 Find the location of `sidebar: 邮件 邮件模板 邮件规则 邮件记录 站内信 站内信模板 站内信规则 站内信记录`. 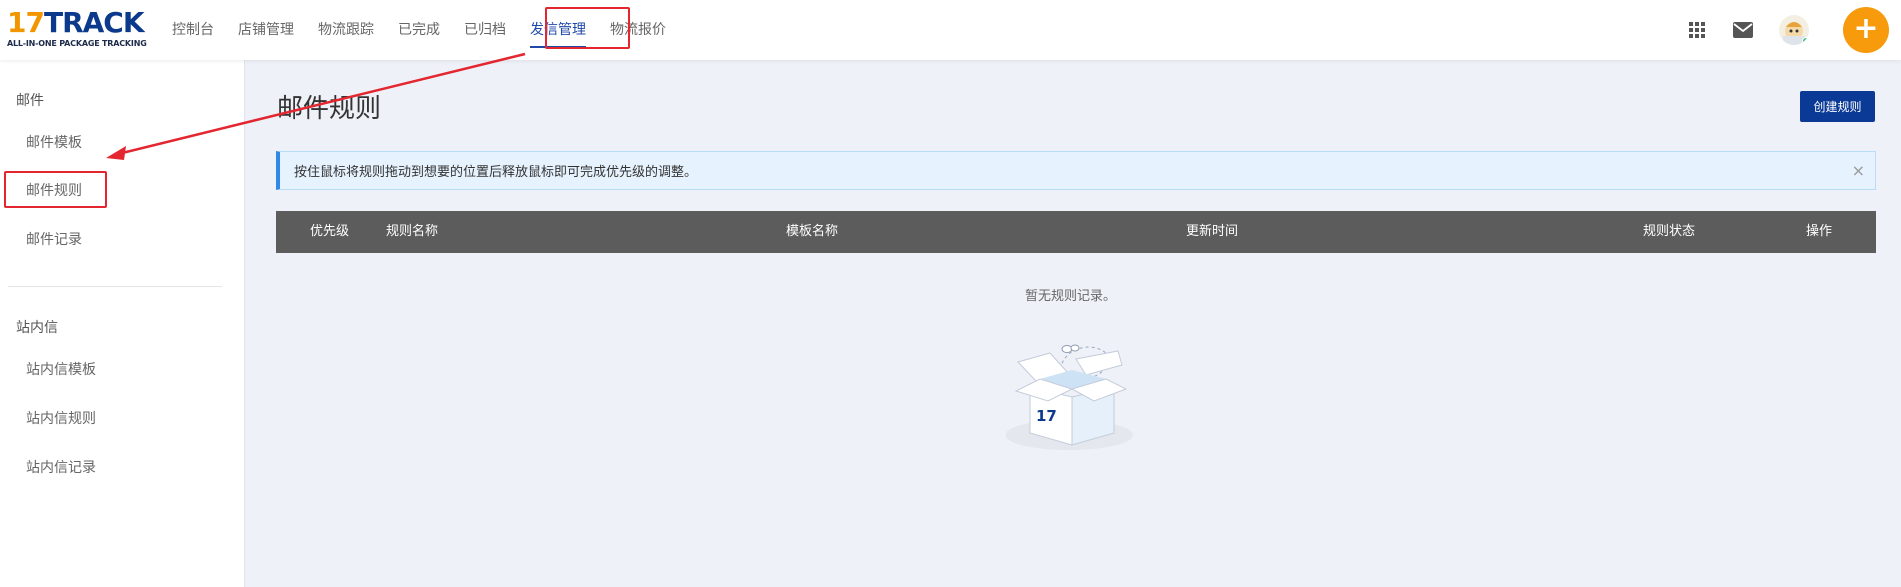

sidebar: 邮件 邮件模板 邮件规则 邮件记录 站内信 站内信模板 站内信规则 站内信记录 is located at coordinates (122, 323).